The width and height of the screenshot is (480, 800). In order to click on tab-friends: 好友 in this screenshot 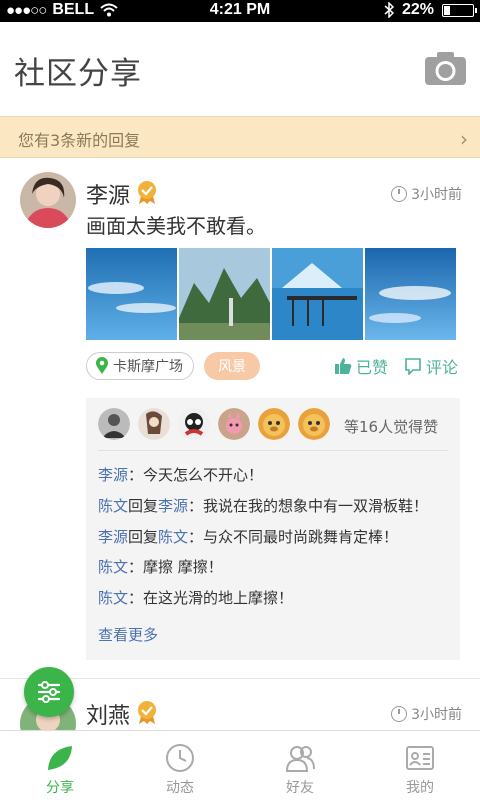, I will do `click(300, 765)`.